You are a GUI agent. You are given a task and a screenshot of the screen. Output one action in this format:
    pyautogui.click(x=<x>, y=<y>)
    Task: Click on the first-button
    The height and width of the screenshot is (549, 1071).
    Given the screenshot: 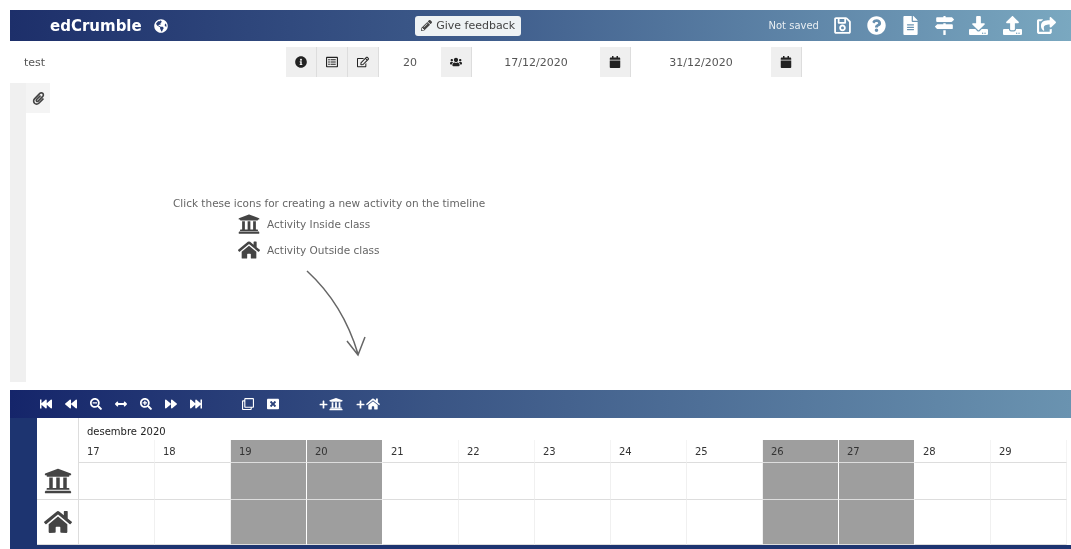 What is the action you would take?
    pyautogui.click(x=46, y=404)
    